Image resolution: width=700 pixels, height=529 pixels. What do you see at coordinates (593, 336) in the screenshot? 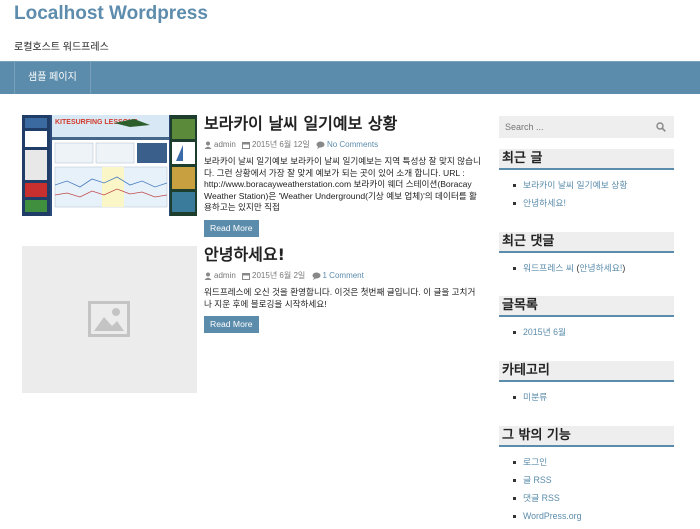
I see `archive-link: 2015년 6월` at bounding box center [593, 336].